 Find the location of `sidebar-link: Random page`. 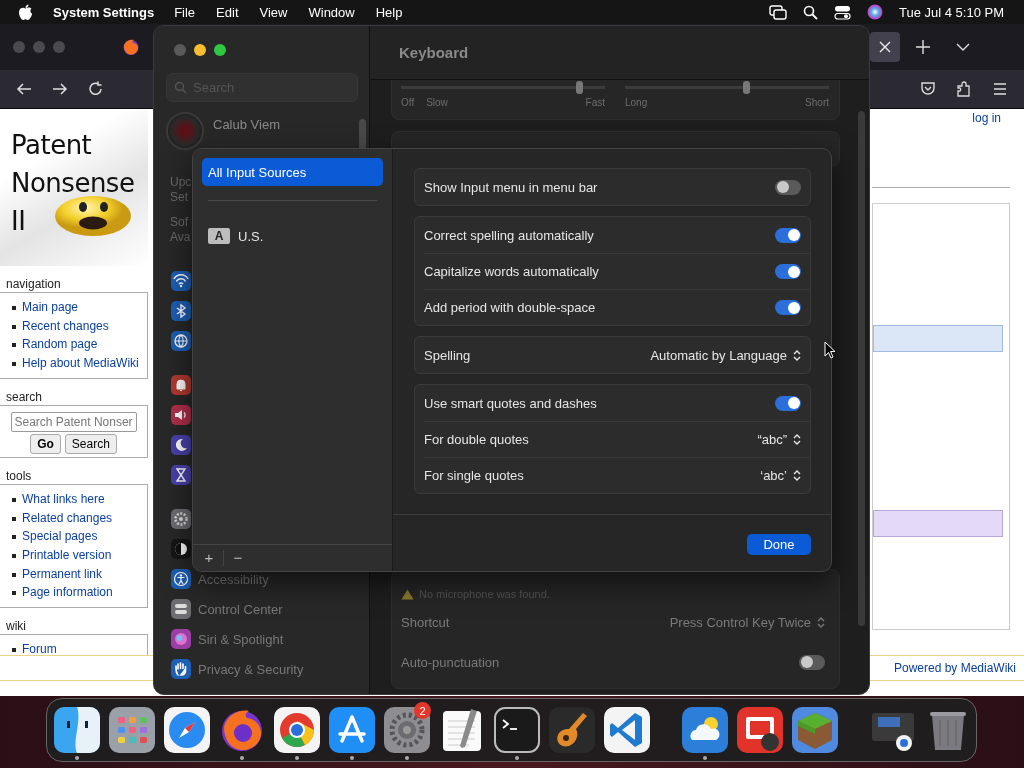

sidebar-link: Random page is located at coordinates (60, 345).